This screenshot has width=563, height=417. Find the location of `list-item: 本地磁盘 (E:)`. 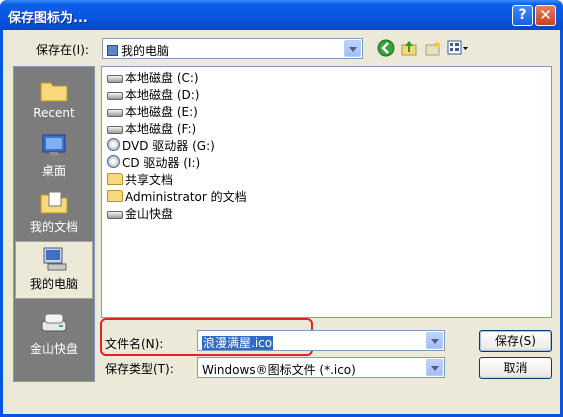

list-item: 本地磁盘 (E:) is located at coordinates (152, 111).